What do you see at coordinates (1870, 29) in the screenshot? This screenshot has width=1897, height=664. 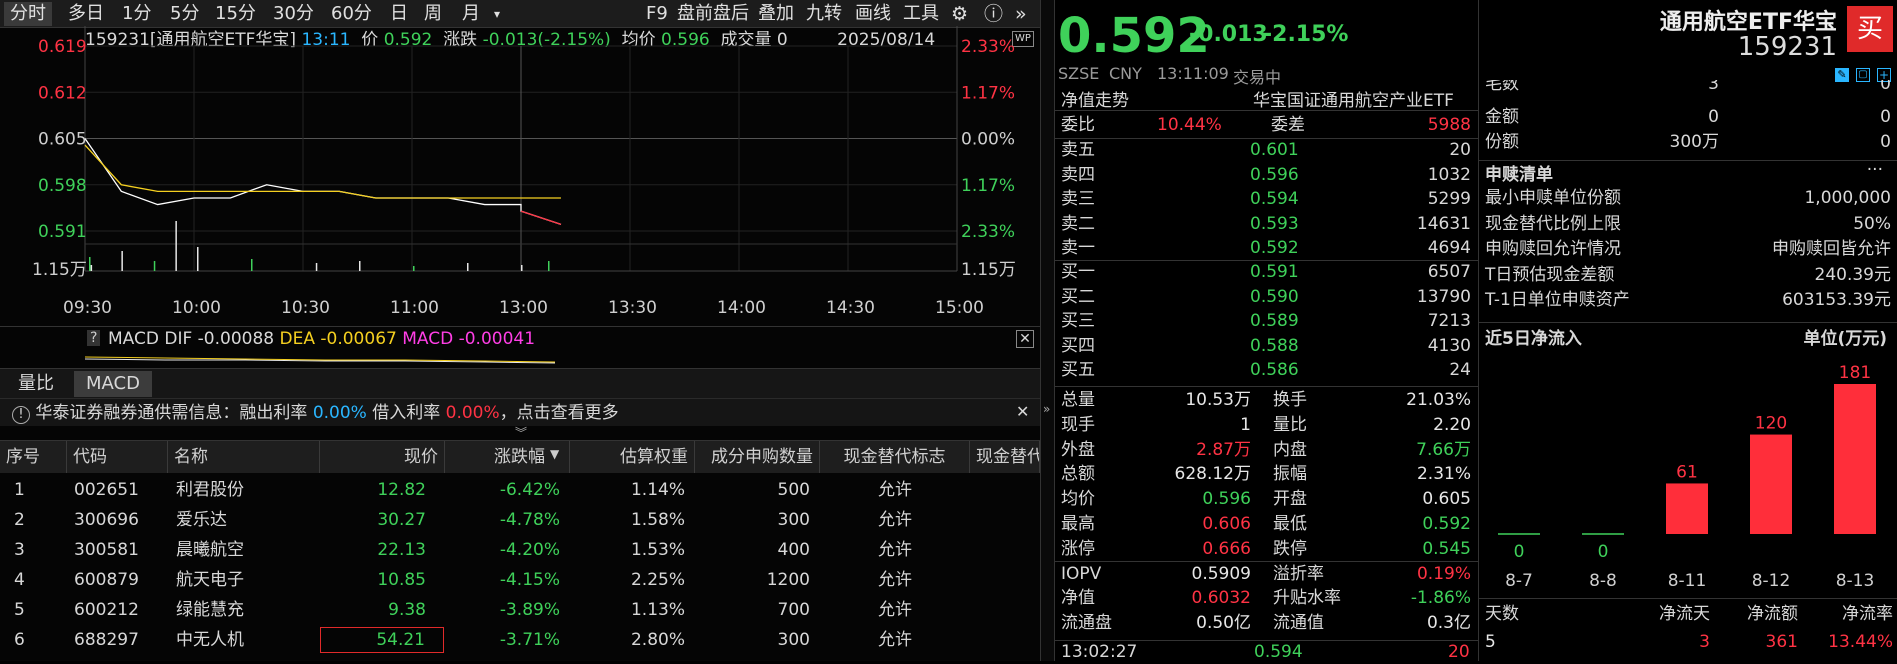 I see `buy-button: 买` at bounding box center [1870, 29].